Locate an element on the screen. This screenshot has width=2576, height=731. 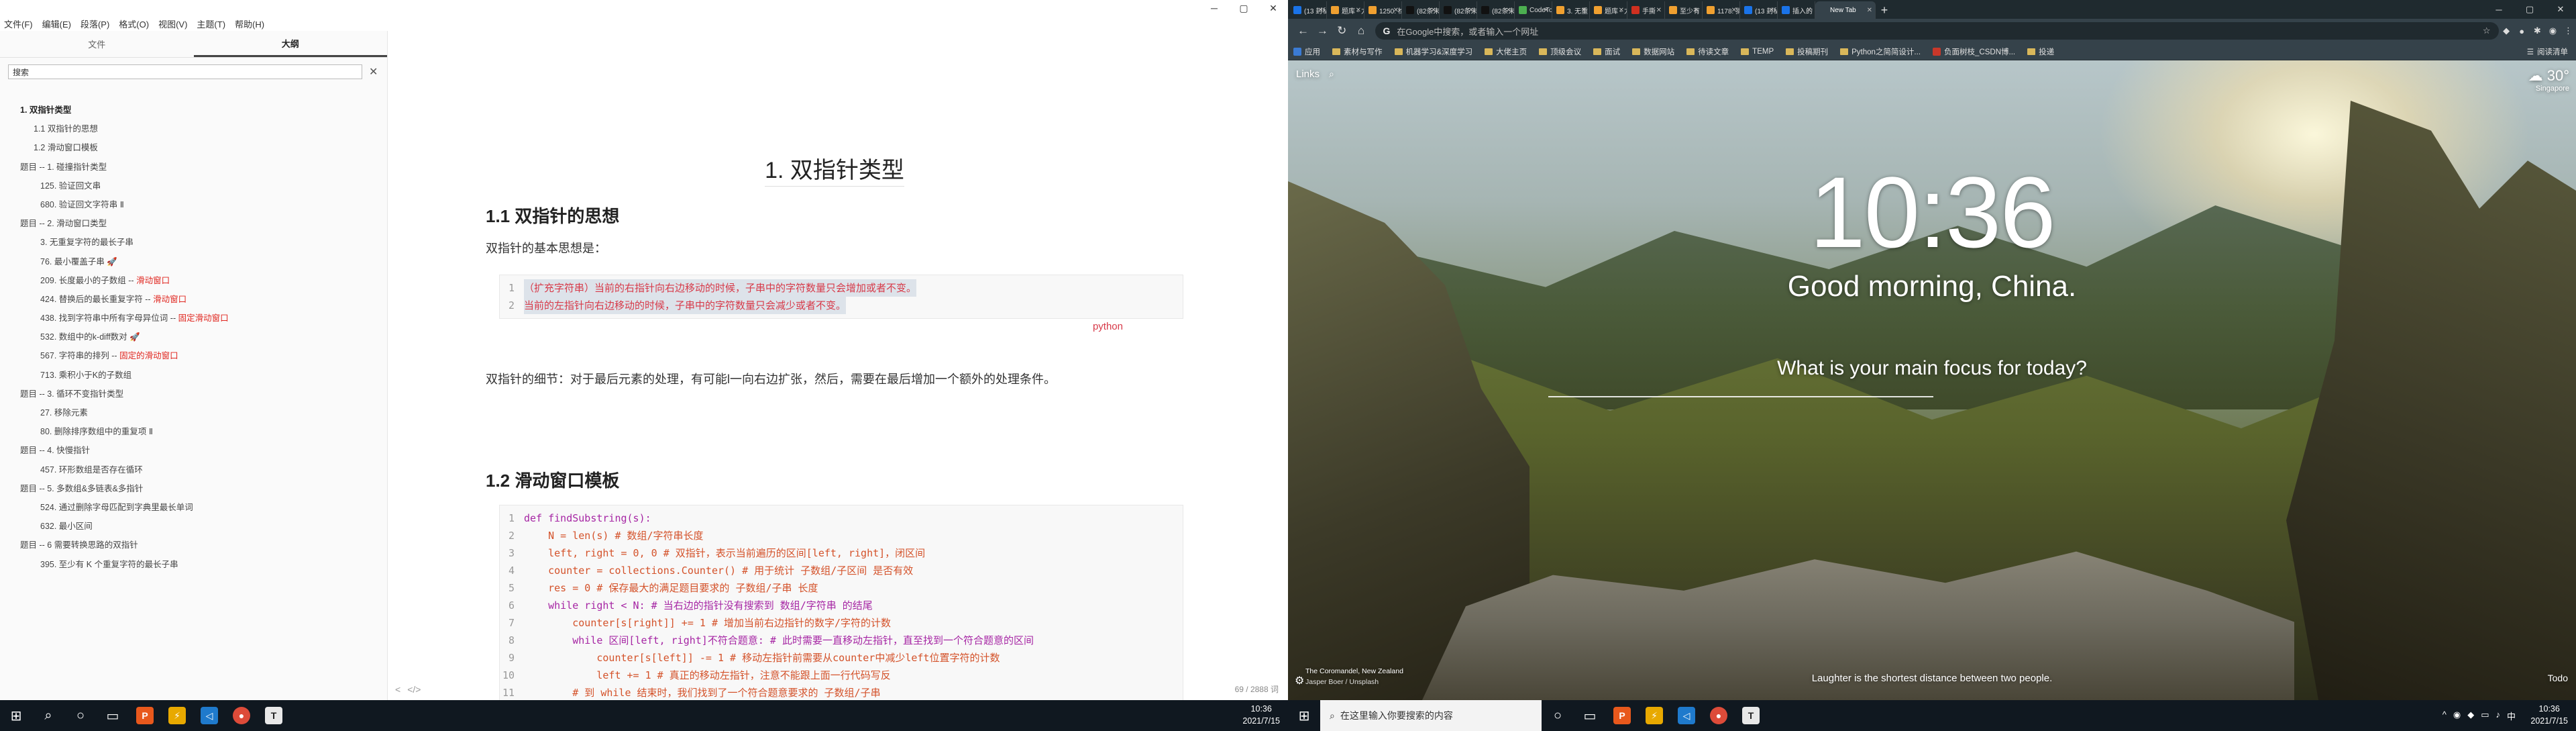
browser-tab: (13 封私 ✕ is located at coordinates (1759, 10).